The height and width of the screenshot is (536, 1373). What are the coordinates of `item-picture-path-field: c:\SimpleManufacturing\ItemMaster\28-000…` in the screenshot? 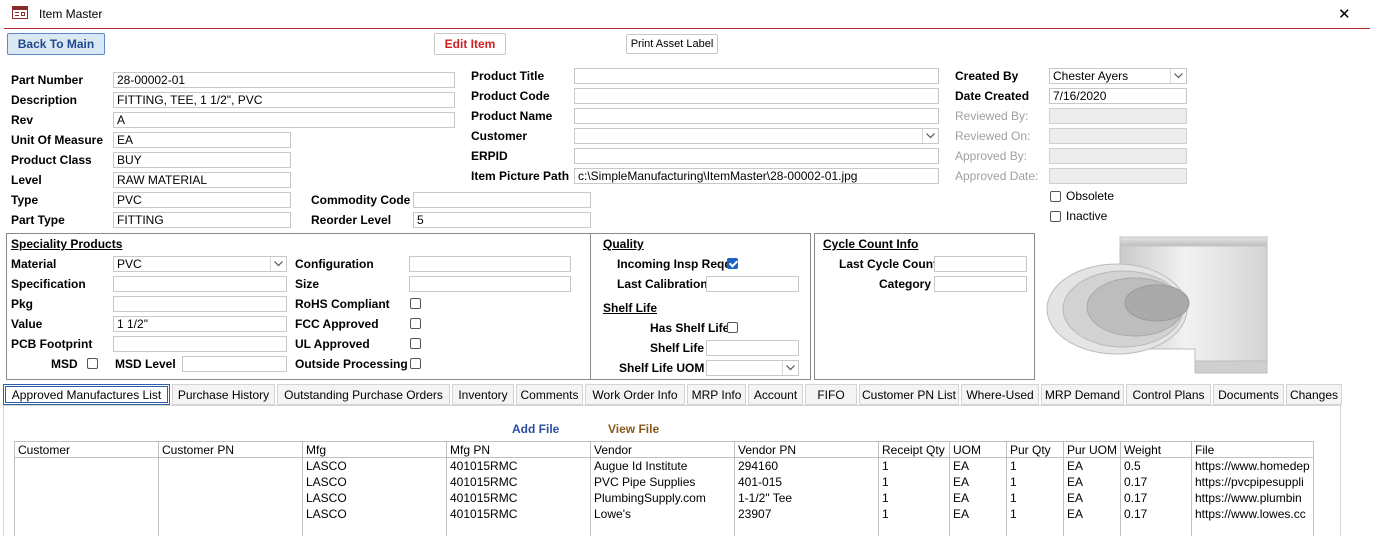 It's located at (756, 176).